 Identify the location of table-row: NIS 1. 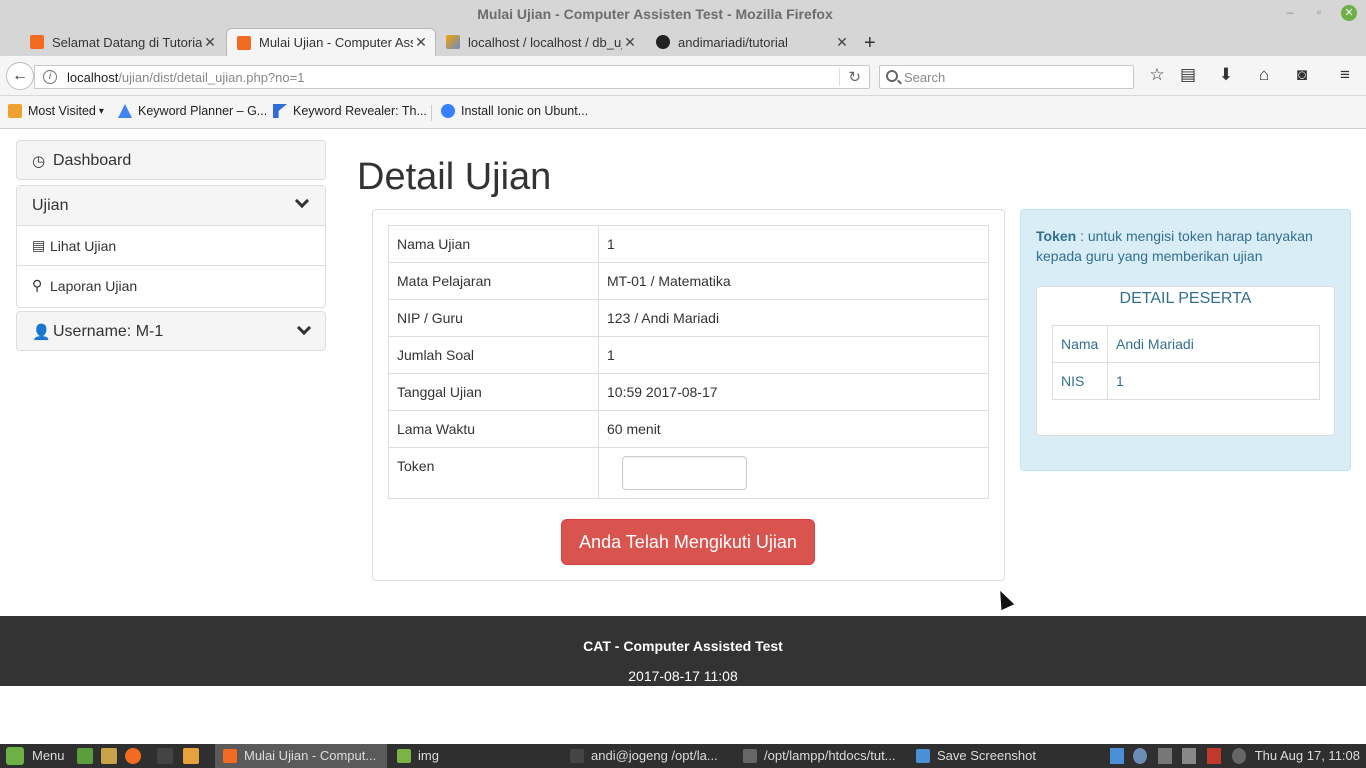
(1186, 381).